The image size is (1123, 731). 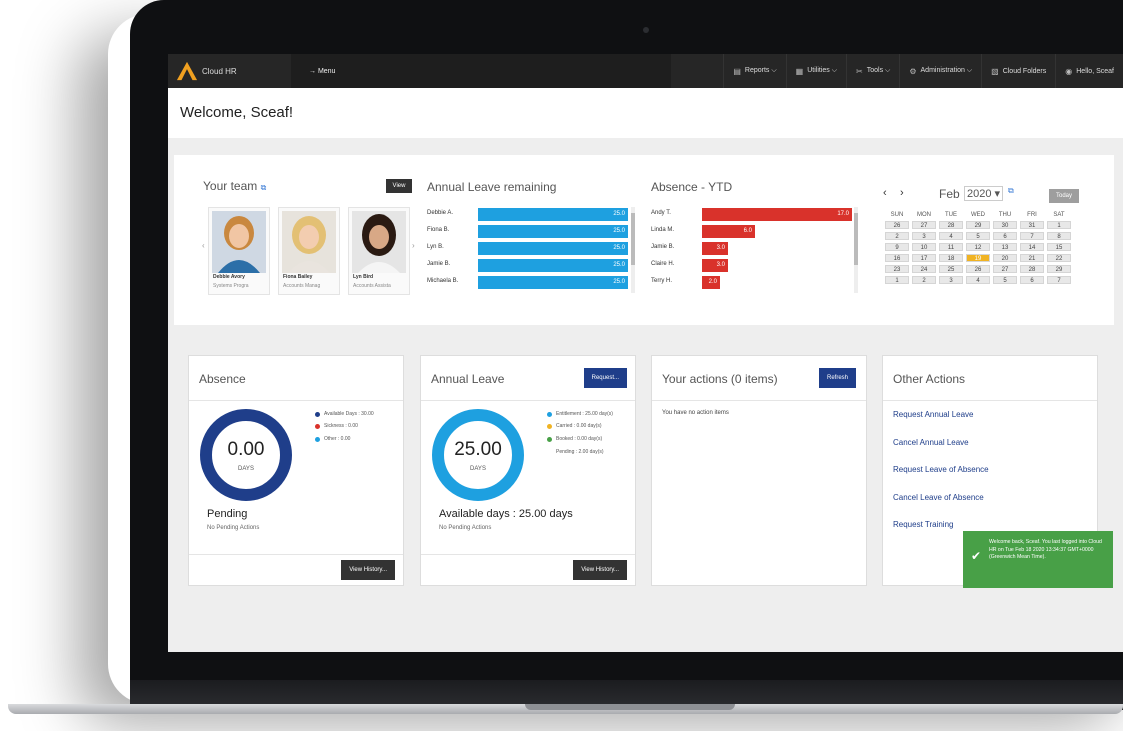 What do you see at coordinates (440, 213) in the screenshot?
I see `bar-label: Debbie A.` at bounding box center [440, 213].